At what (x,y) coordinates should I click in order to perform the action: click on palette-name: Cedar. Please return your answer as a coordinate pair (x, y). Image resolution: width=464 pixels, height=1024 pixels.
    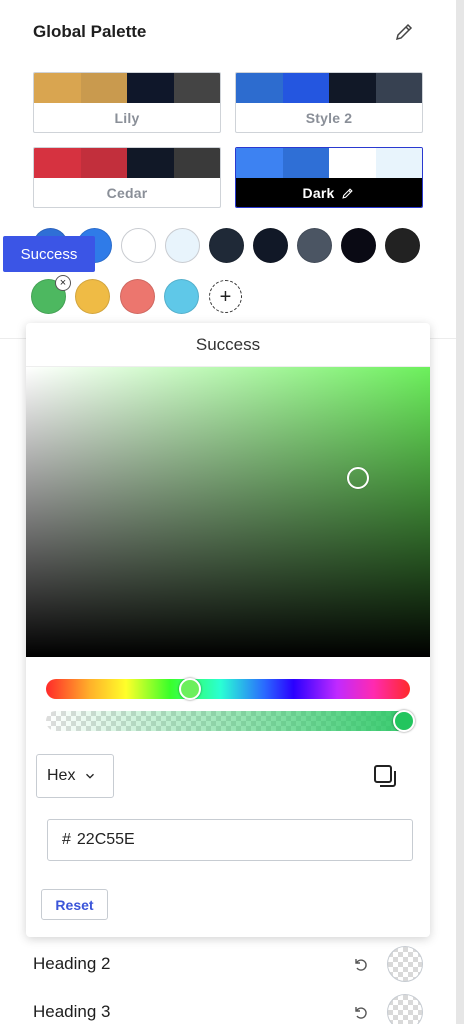
    Looking at the image, I should click on (127, 193).